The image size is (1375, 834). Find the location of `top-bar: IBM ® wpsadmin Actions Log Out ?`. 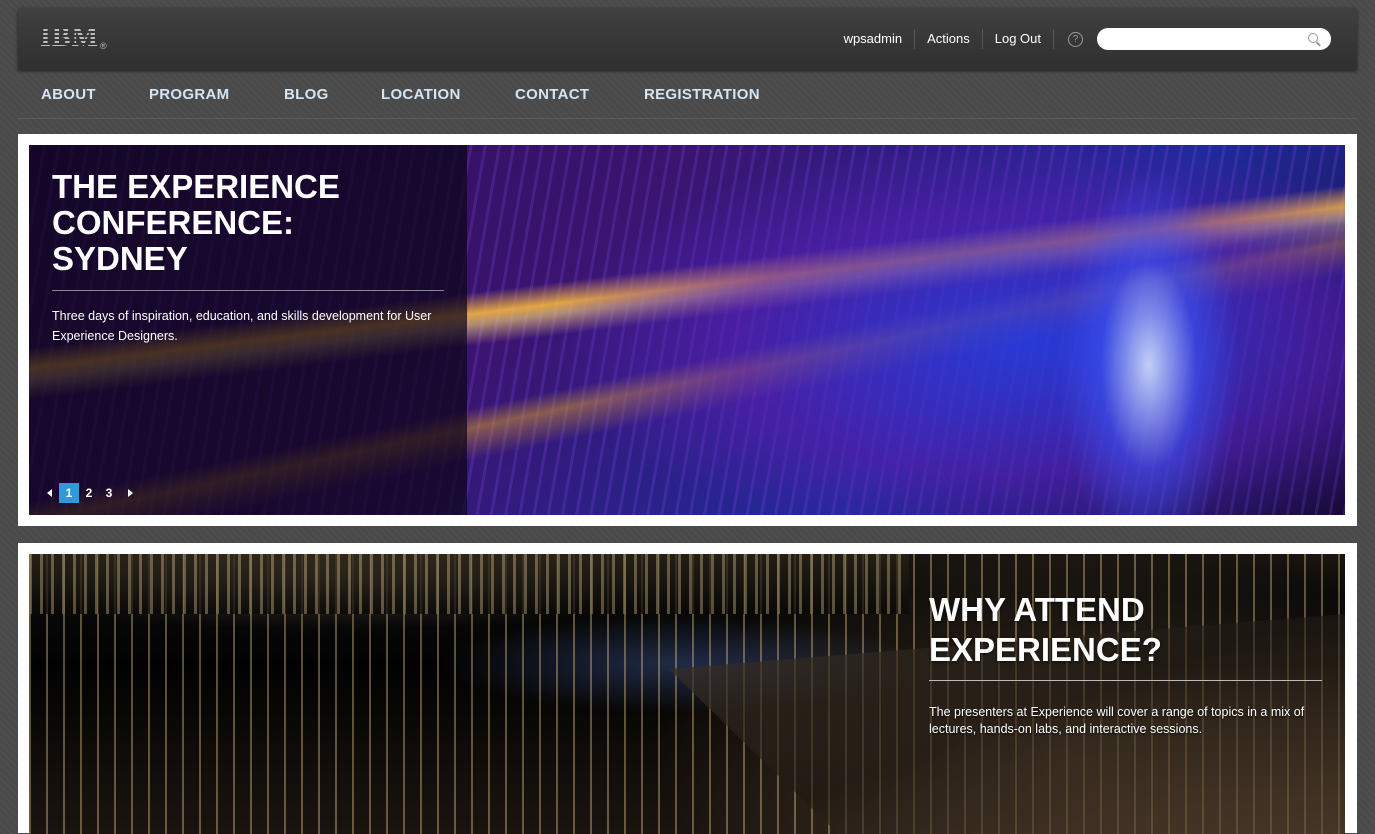

top-bar: IBM ® wpsadmin Actions Log Out ? is located at coordinates (687, 39).